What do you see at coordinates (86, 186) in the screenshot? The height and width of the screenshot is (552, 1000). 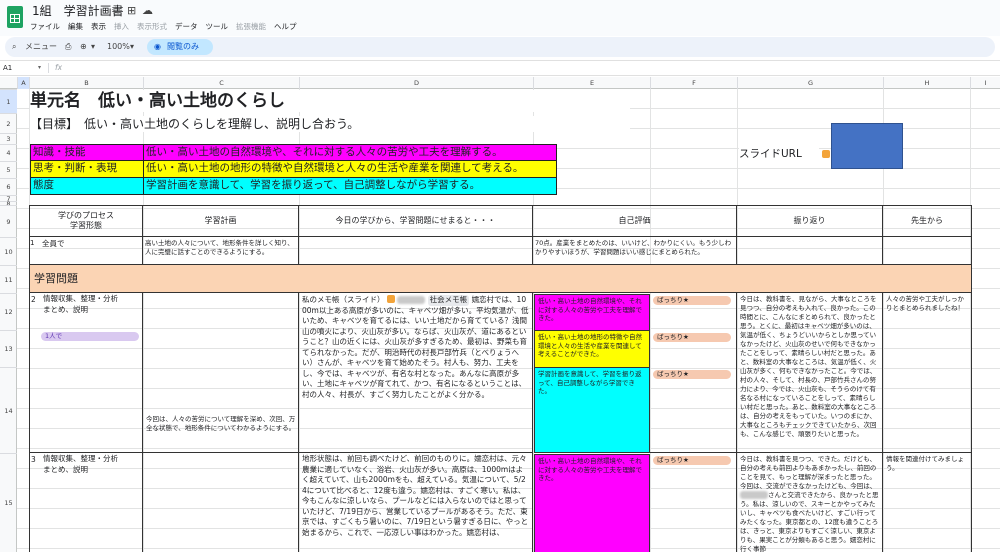 I see `objective-label-attitude: 態度` at bounding box center [86, 186].